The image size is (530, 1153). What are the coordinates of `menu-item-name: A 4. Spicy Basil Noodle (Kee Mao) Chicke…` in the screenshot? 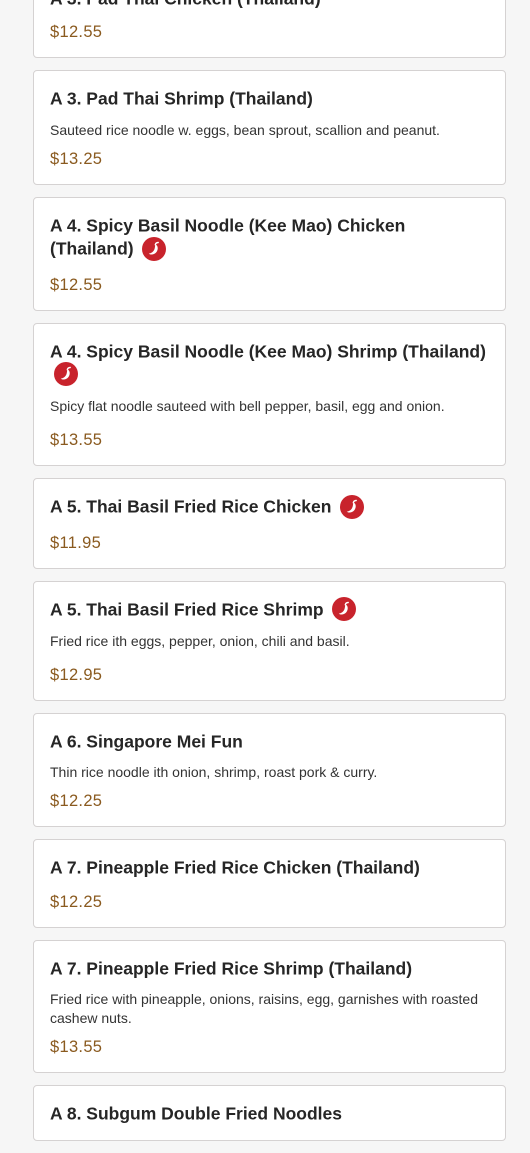 It's located at (228, 237).